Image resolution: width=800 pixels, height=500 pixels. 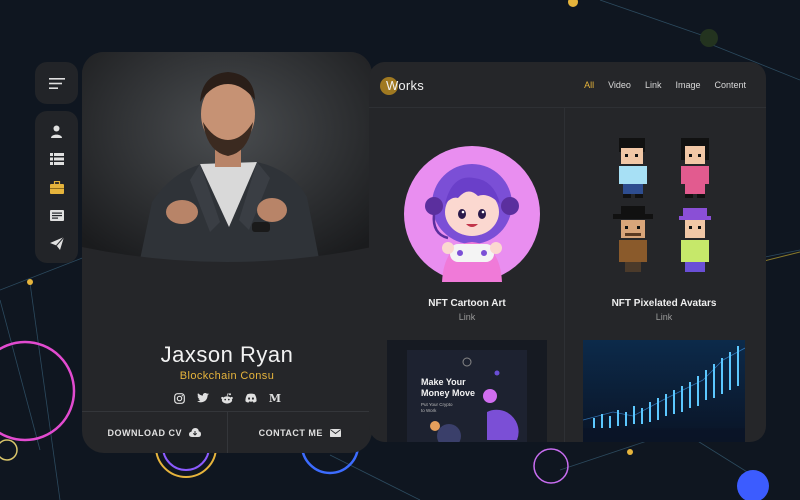 I want to click on works-header: Works All Video Link Image Content, so click(x=567, y=85).